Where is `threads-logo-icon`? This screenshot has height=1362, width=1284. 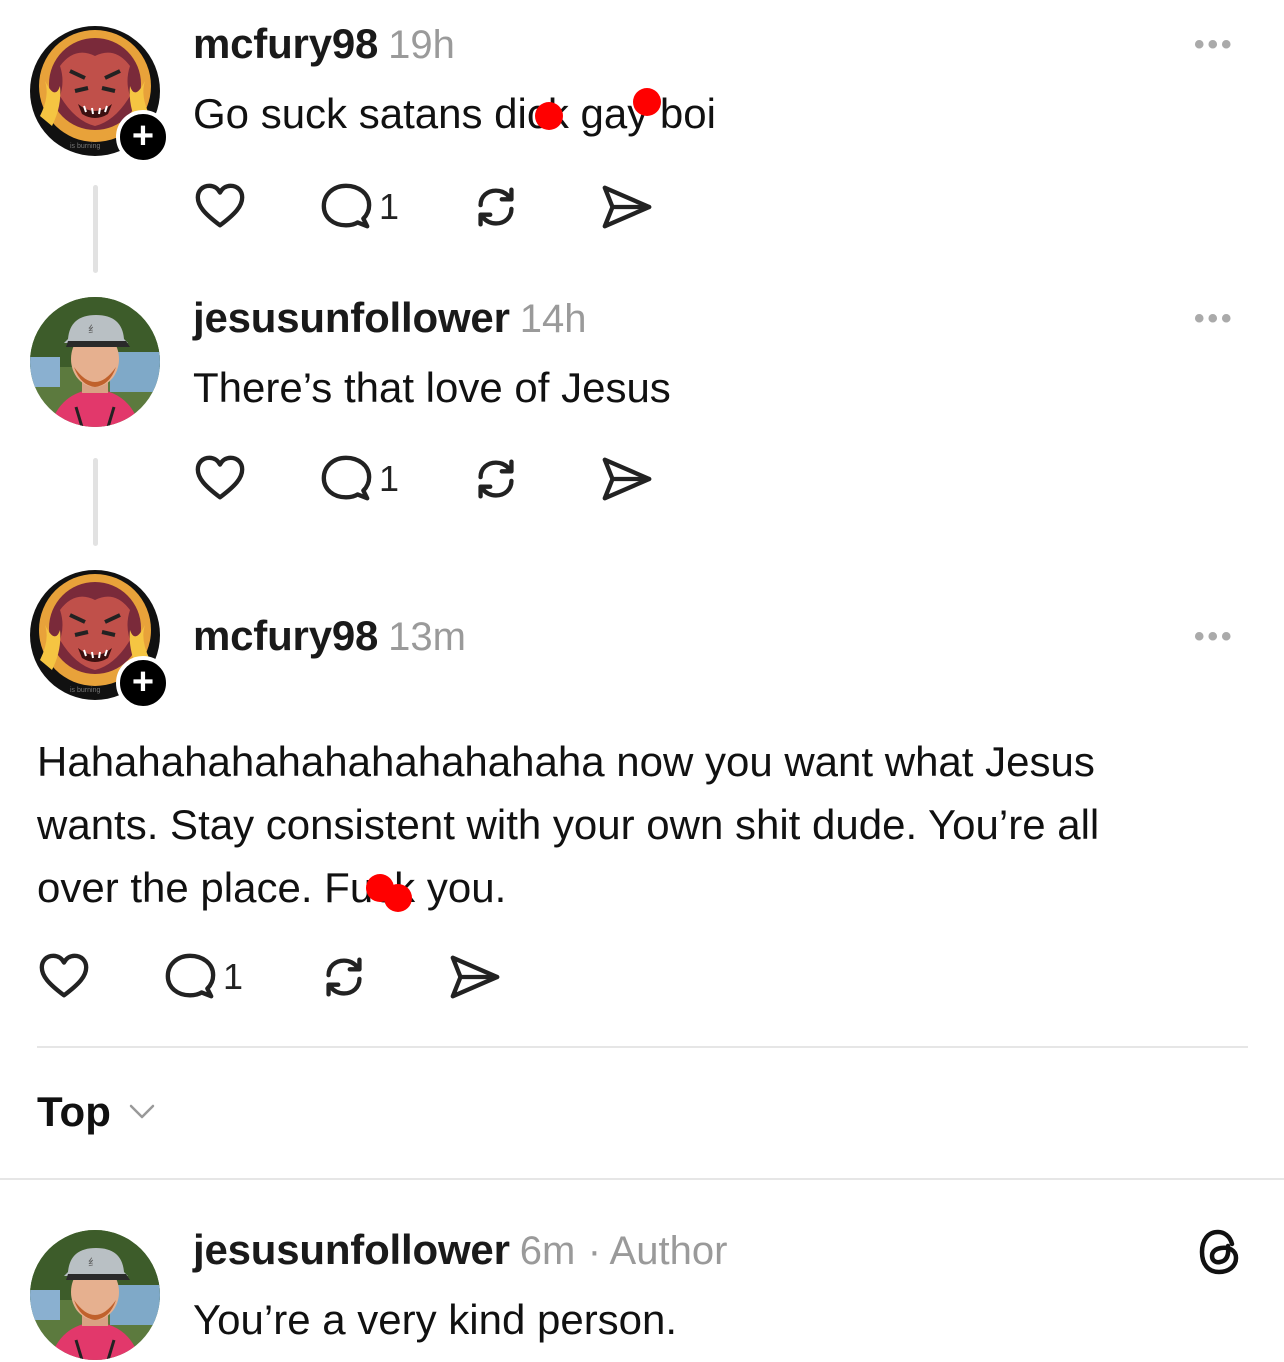 threads-logo-icon is located at coordinates (1220, 1252).